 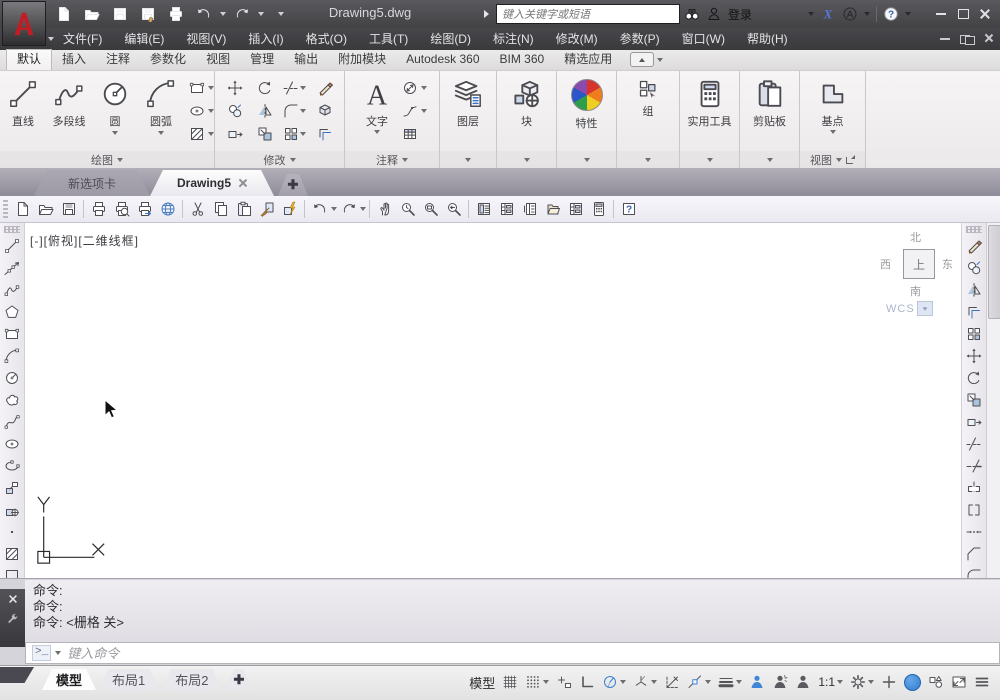 I want to click on layers-button: 图层, so click(x=468, y=111).